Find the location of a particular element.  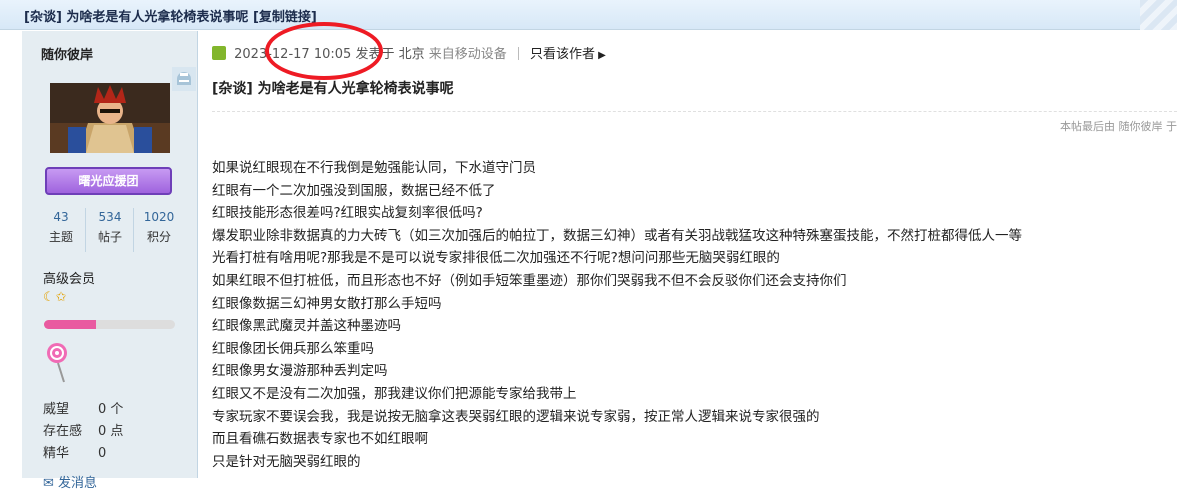

member-level: 高级会员 is located at coordinates (69, 277).